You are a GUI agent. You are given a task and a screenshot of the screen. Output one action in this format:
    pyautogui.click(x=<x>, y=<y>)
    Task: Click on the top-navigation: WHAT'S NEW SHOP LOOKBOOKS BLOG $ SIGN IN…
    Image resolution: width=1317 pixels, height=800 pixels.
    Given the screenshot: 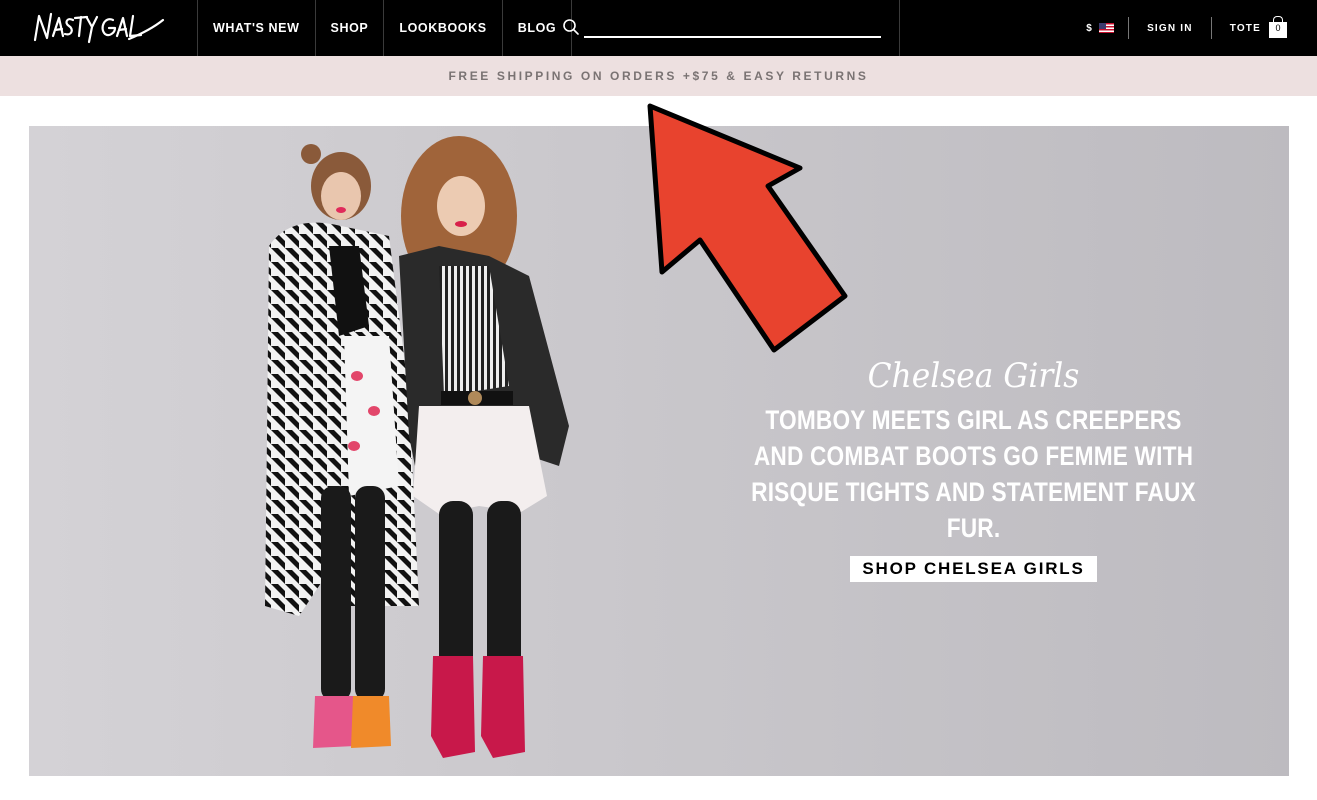 What is the action you would take?
    pyautogui.click(x=658, y=28)
    